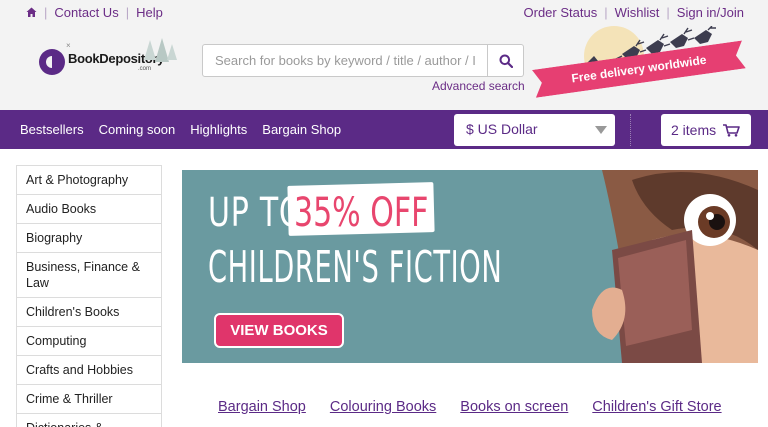 Image resolution: width=768 pixels, height=427 pixels. What do you see at coordinates (694, 130) in the screenshot?
I see `basket-count: 2 items` at bounding box center [694, 130].